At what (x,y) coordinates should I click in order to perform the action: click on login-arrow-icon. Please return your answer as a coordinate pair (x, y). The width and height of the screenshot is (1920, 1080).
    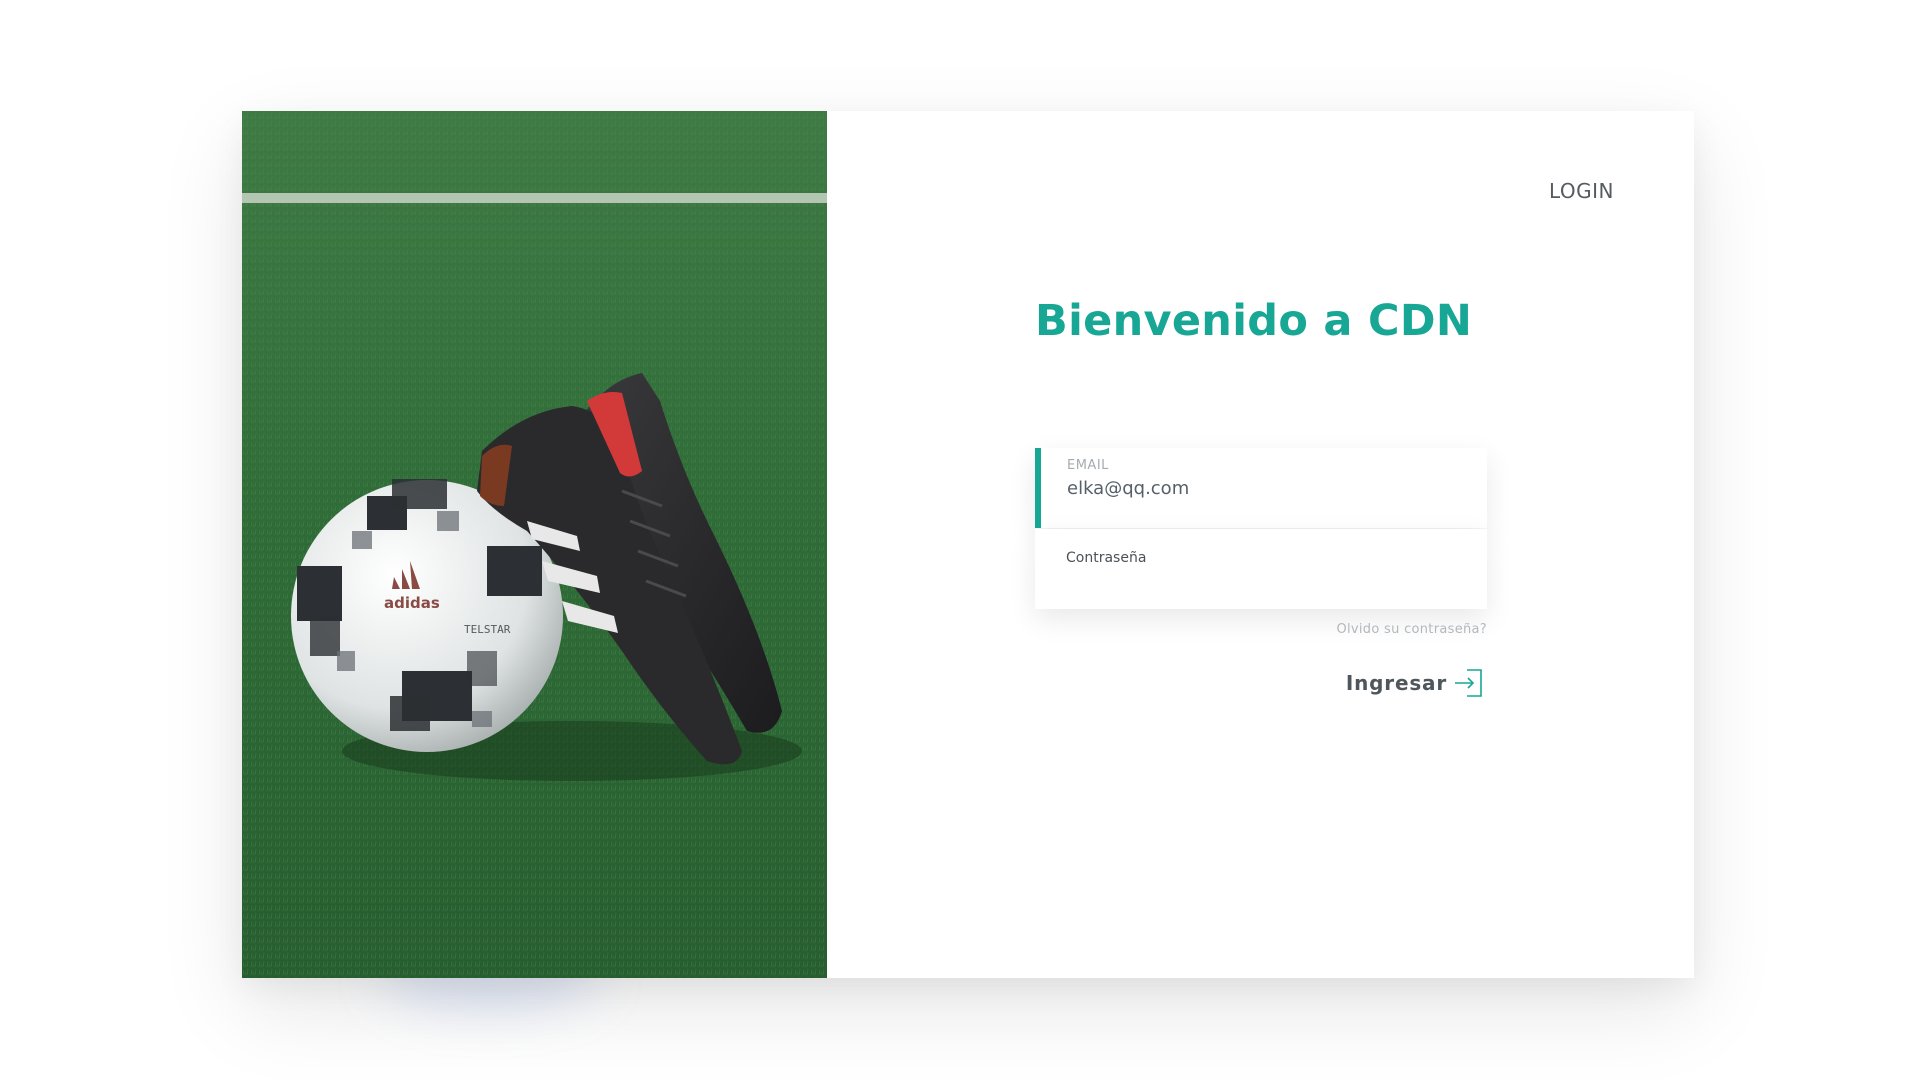
    Looking at the image, I should click on (1469, 683).